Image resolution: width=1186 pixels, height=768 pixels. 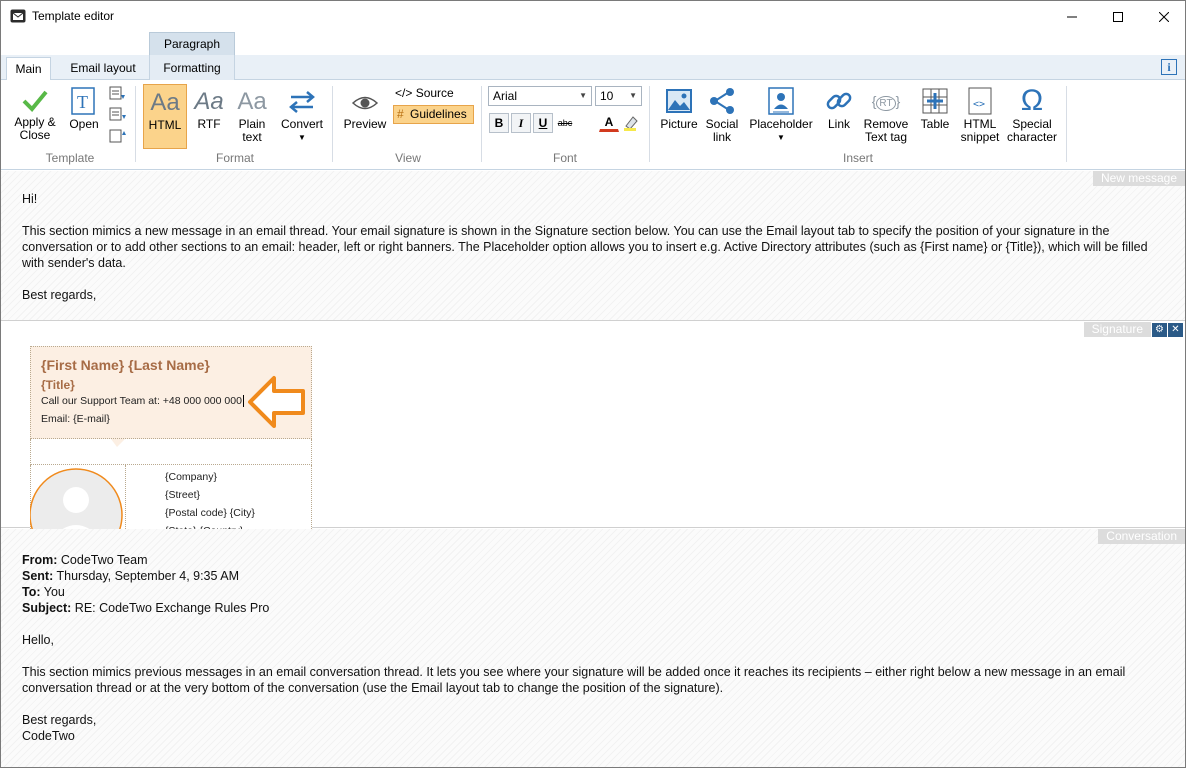 What do you see at coordinates (564, 158) in the screenshot?
I see `group-label-font: Font` at bounding box center [564, 158].